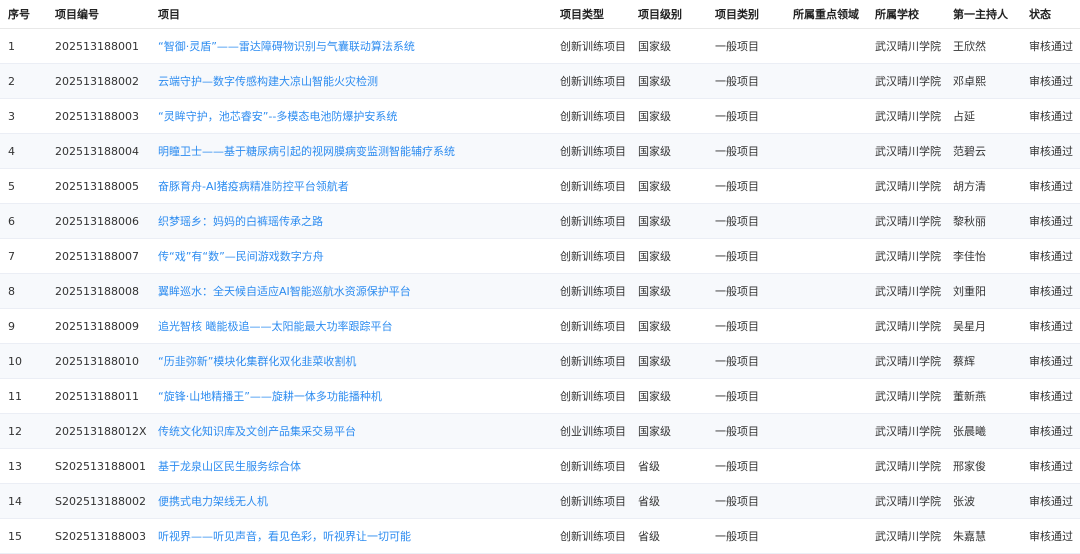  Describe the element at coordinates (257, 361) in the screenshot. I see `project-link: “历韭弥新”模块化集群化双化韭菜收割机` at that location.